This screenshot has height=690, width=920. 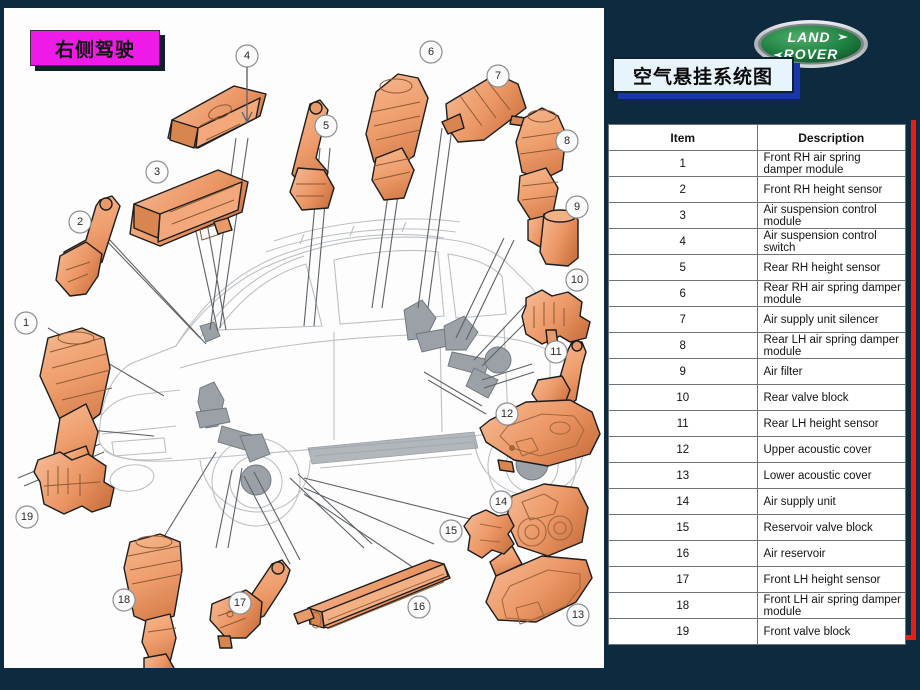 I want to click on svg-text: 3, so click(x=157, y=172).